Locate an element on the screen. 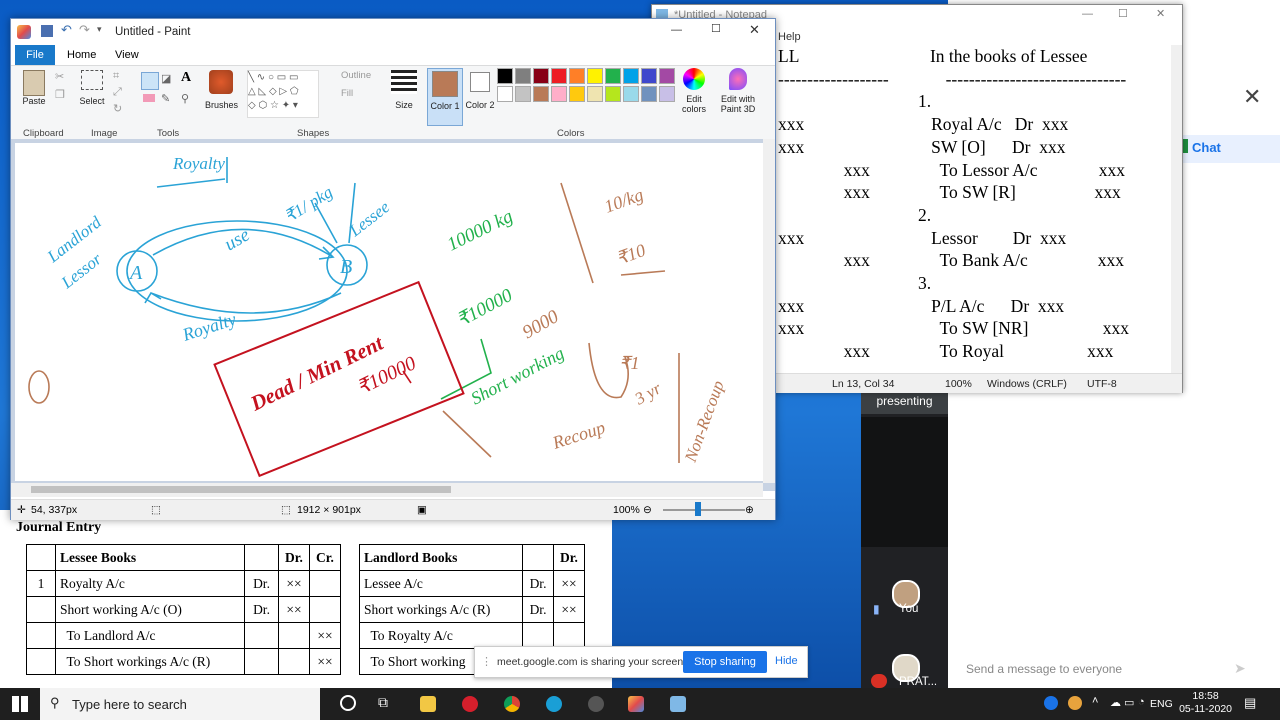  resize-icon: ⤢ is located at coordinates (117, 92).